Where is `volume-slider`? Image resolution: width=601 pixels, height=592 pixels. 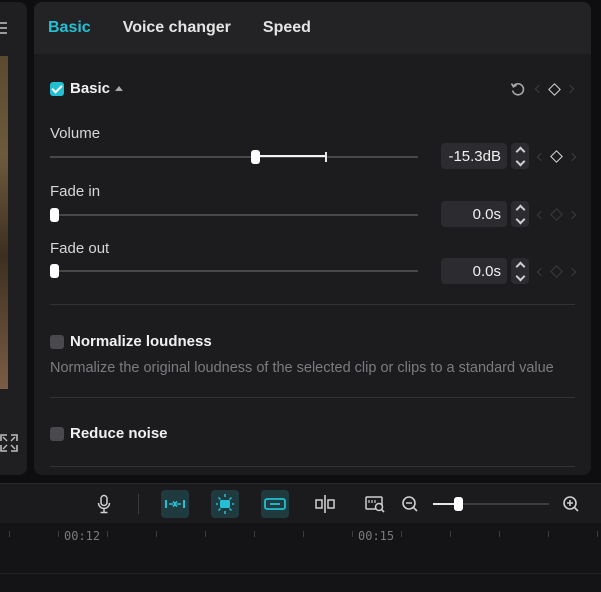
volume-slider is located at coordinates (234, 157).